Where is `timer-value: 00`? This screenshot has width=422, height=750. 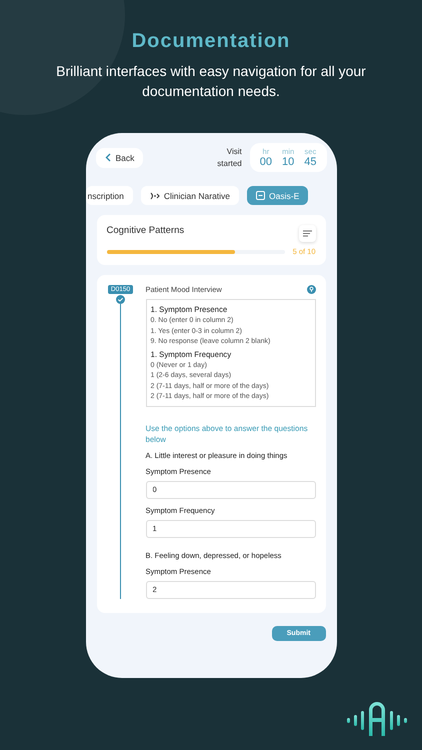
timer-value: 00 is located at coordinates (266, 162).